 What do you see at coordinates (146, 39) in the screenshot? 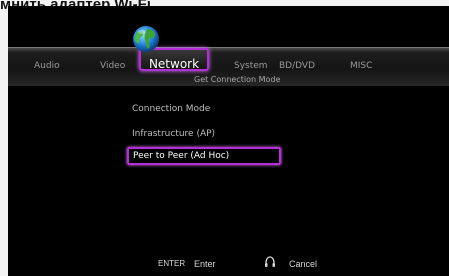
I see `globe-icon` at bounding box center [146, 39].